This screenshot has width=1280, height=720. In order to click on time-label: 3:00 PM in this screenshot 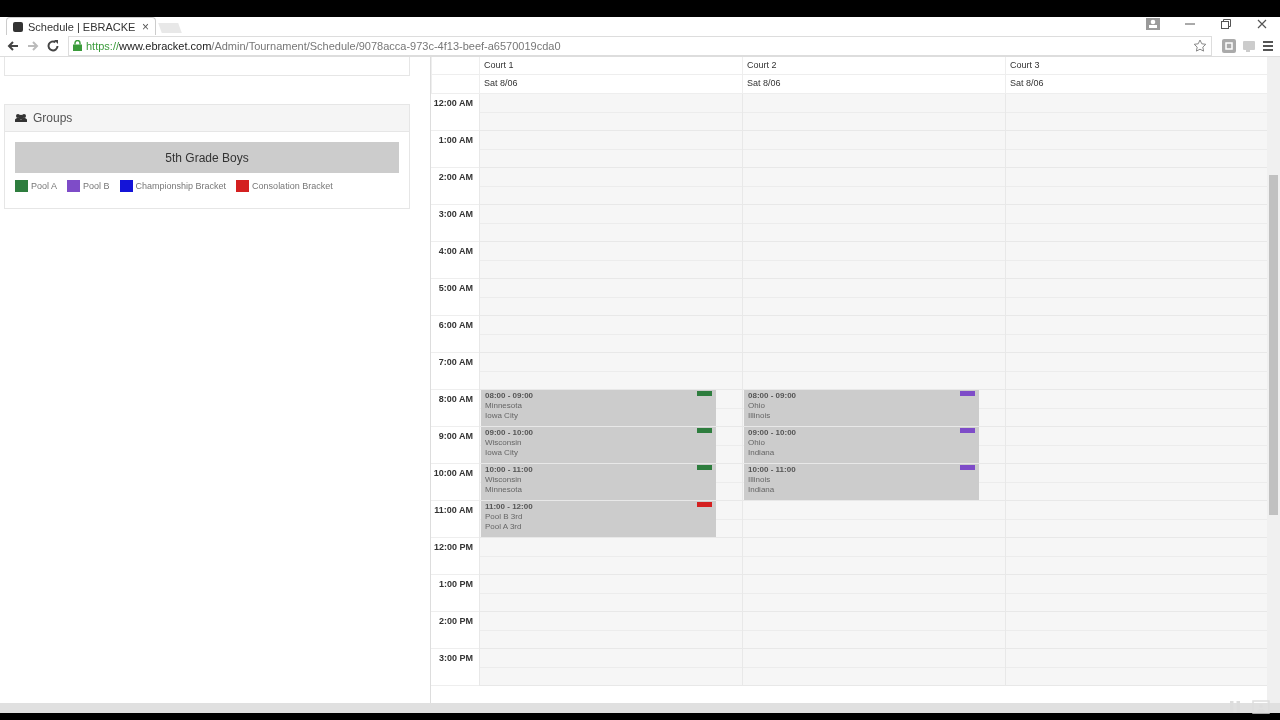, I will do `click(456, 658)`.